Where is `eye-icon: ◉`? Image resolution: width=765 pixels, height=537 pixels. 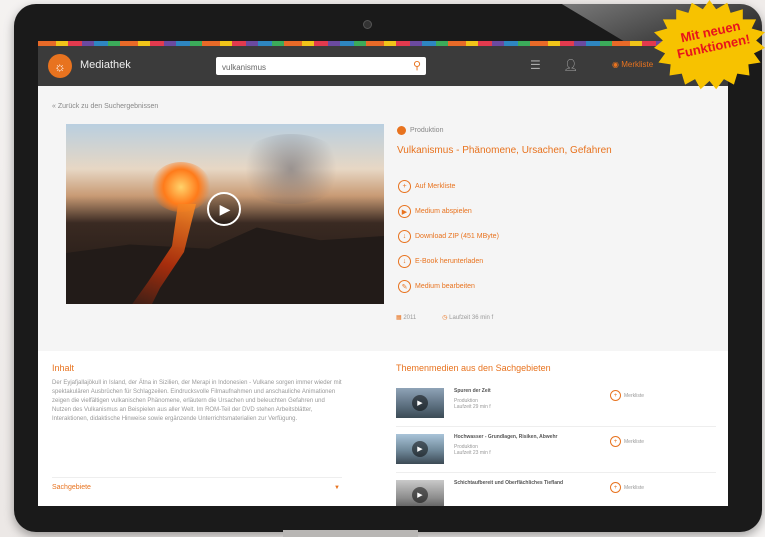 eye-icon: ◉ is located at coordinates (615, 64).